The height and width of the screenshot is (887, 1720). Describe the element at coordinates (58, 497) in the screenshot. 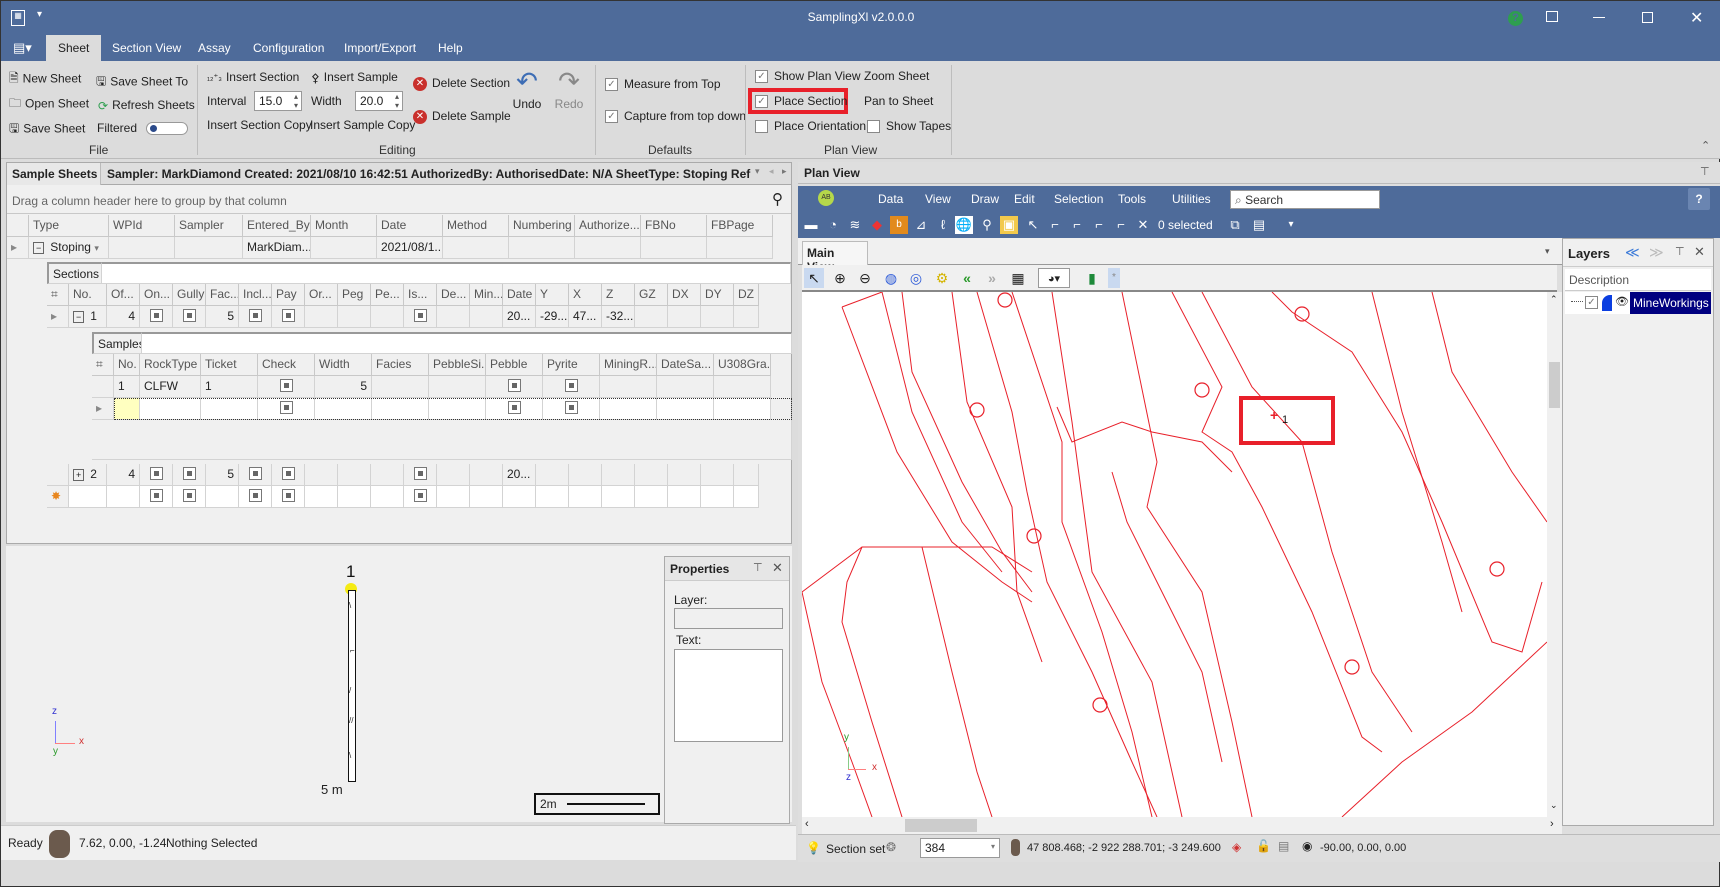

I see `new-row-indicator: ✸` at that location.